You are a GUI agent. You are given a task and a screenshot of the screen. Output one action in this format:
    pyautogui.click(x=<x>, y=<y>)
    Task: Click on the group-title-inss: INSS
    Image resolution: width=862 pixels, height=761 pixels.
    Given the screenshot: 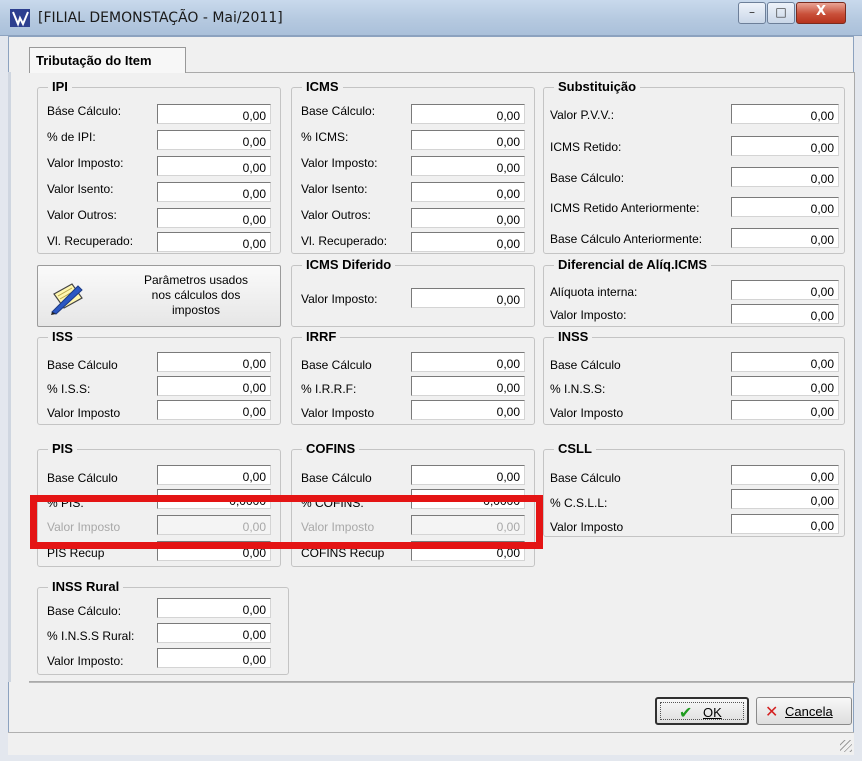 What is the action you would take?
    pyautogui.click(x=573, y=336)
    